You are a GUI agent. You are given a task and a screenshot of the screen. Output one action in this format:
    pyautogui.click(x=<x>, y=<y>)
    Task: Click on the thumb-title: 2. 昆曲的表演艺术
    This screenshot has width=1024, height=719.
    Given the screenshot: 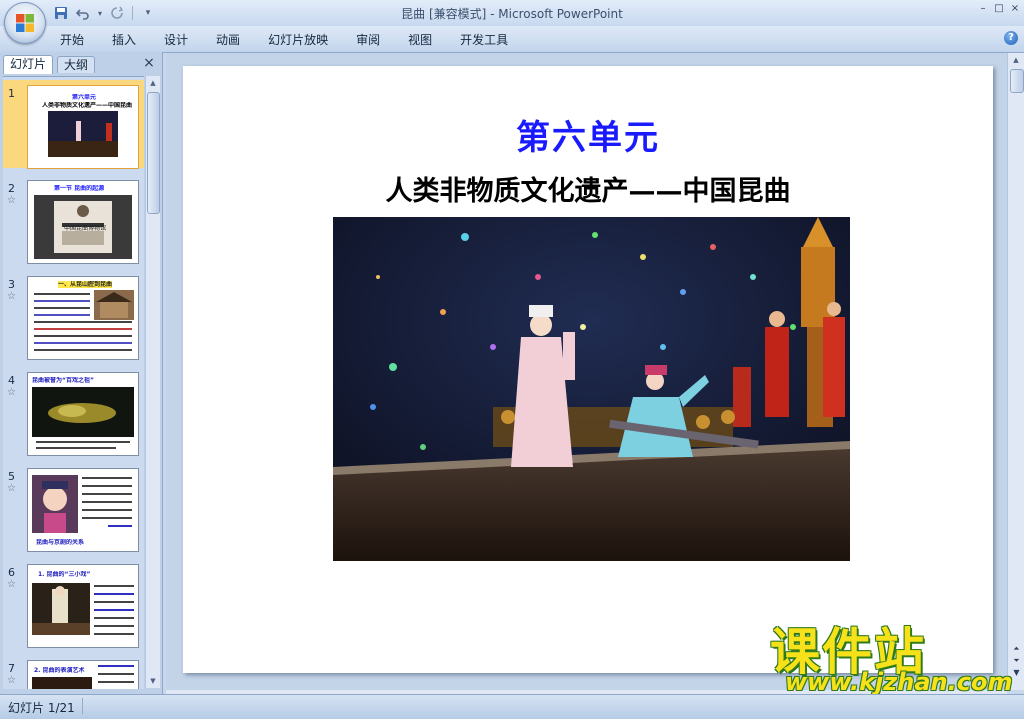 What is the action you would take?
    pyautogui.click(x=59, y=670)
    